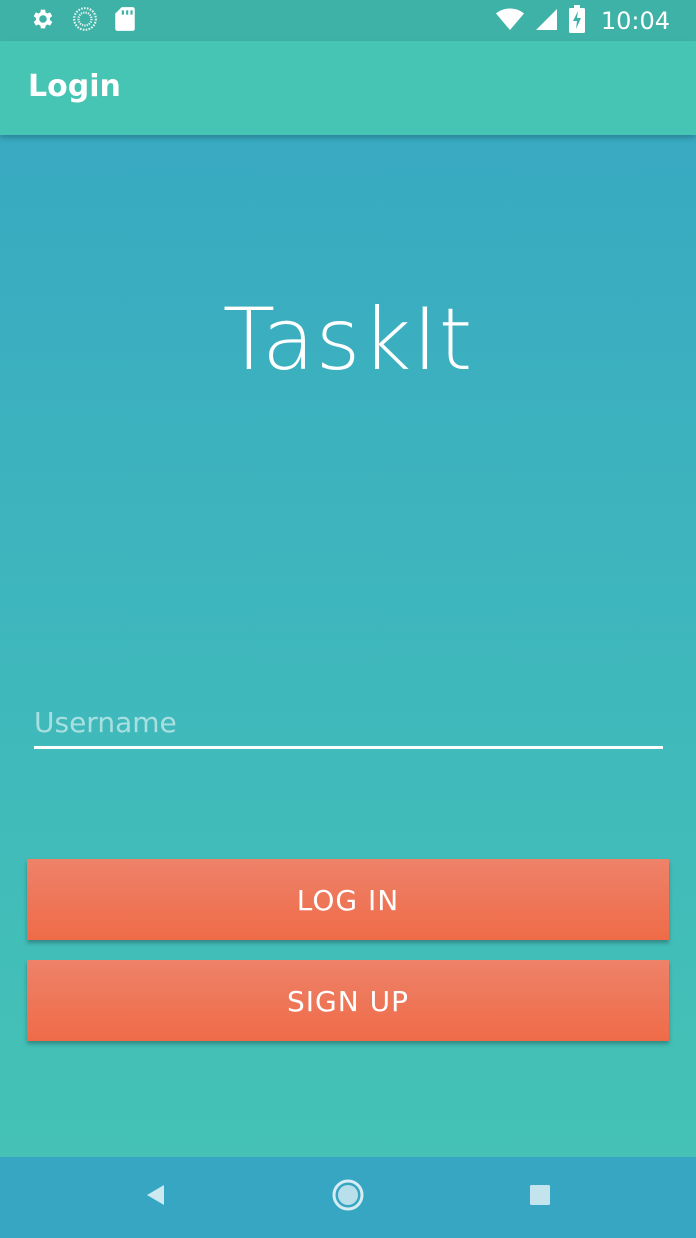  I want to click on wifi-icon, so click(510, 21).